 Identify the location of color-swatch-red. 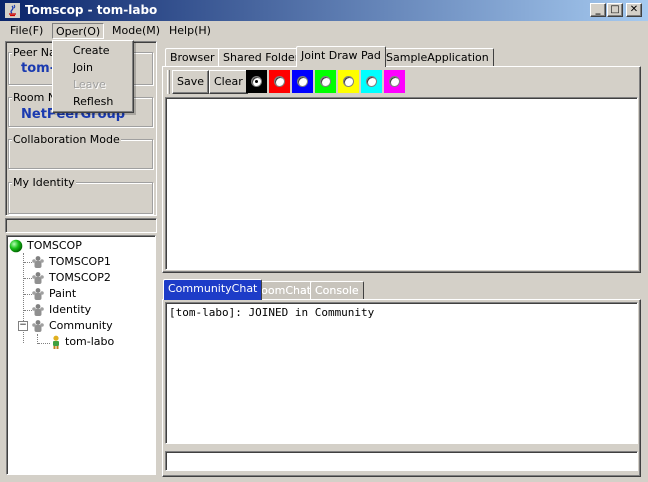
(279, 81).